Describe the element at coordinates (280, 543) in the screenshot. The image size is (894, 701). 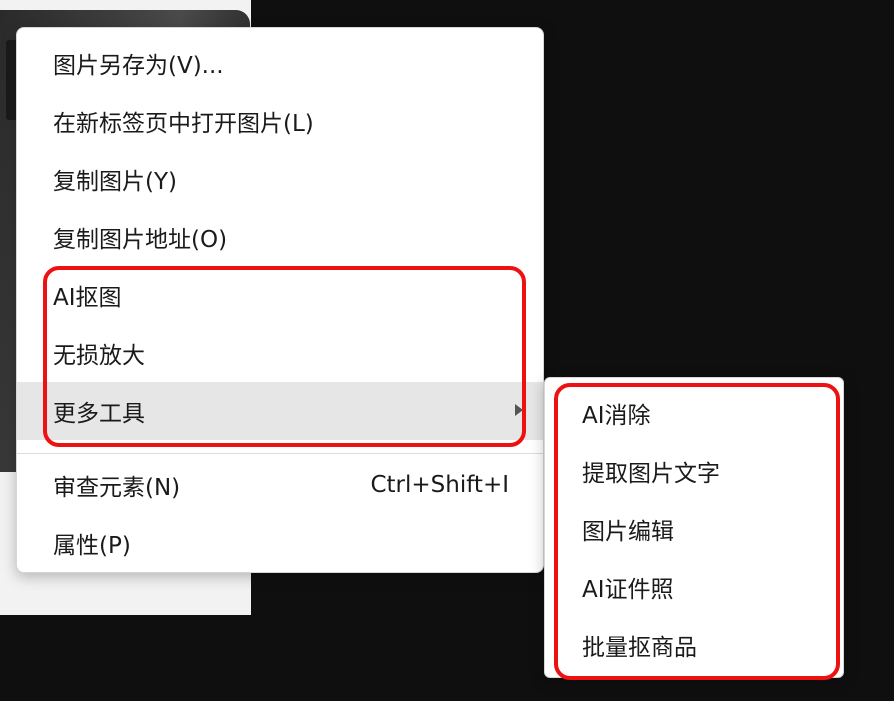
I see `menu-item-properties: 属性(P)` at that location.